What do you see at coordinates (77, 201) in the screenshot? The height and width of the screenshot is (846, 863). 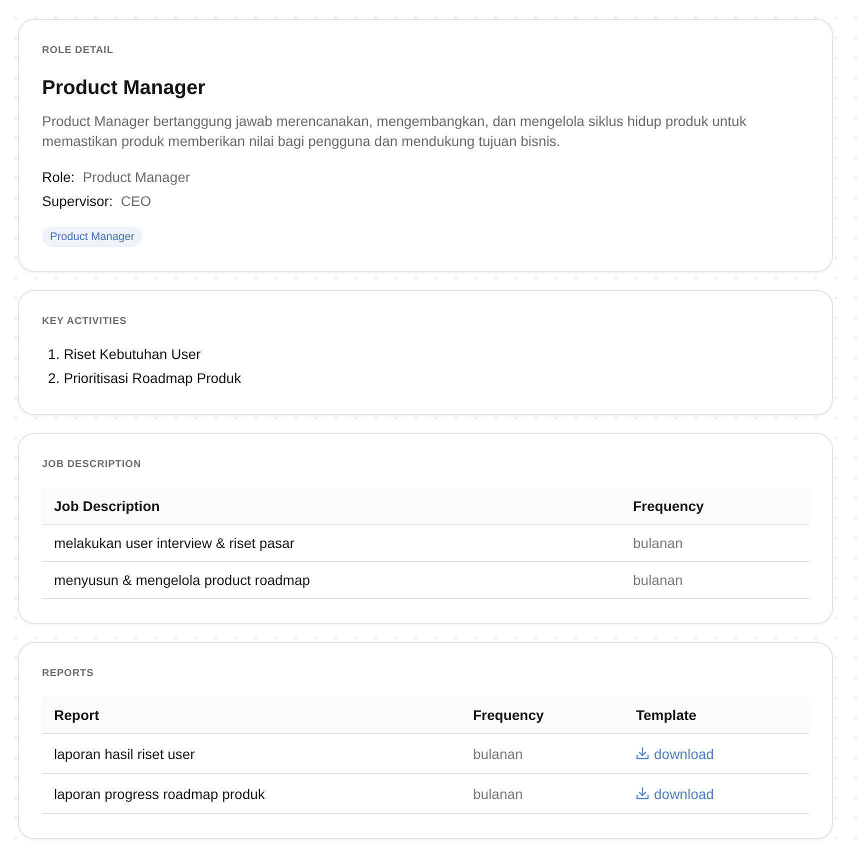 I see `field-label: Supervisor:` at bounding box center [77, 201].